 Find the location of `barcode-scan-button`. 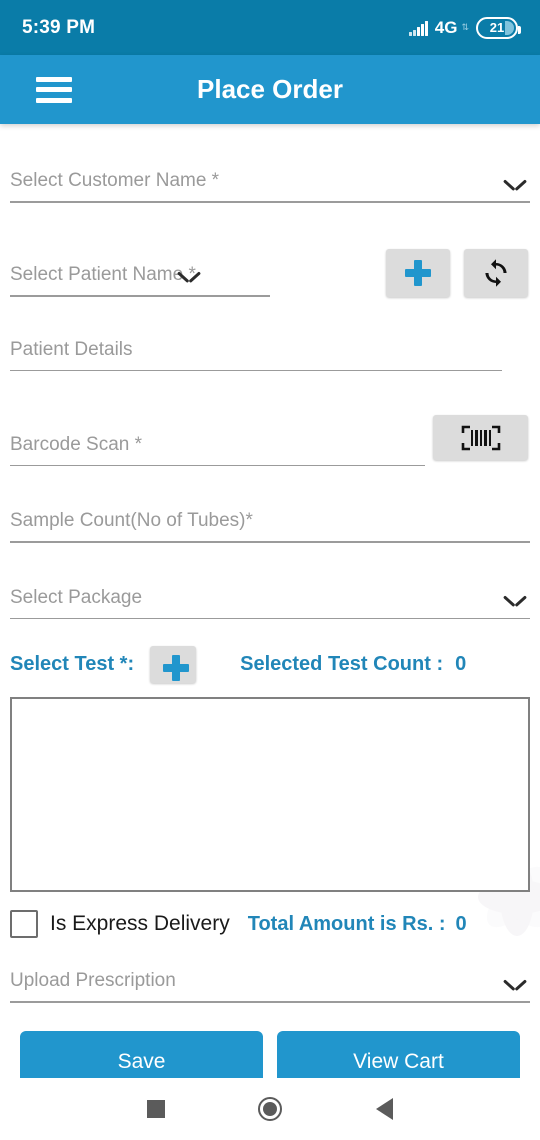

barcode-scan-button is located at coordinates (480, 437).